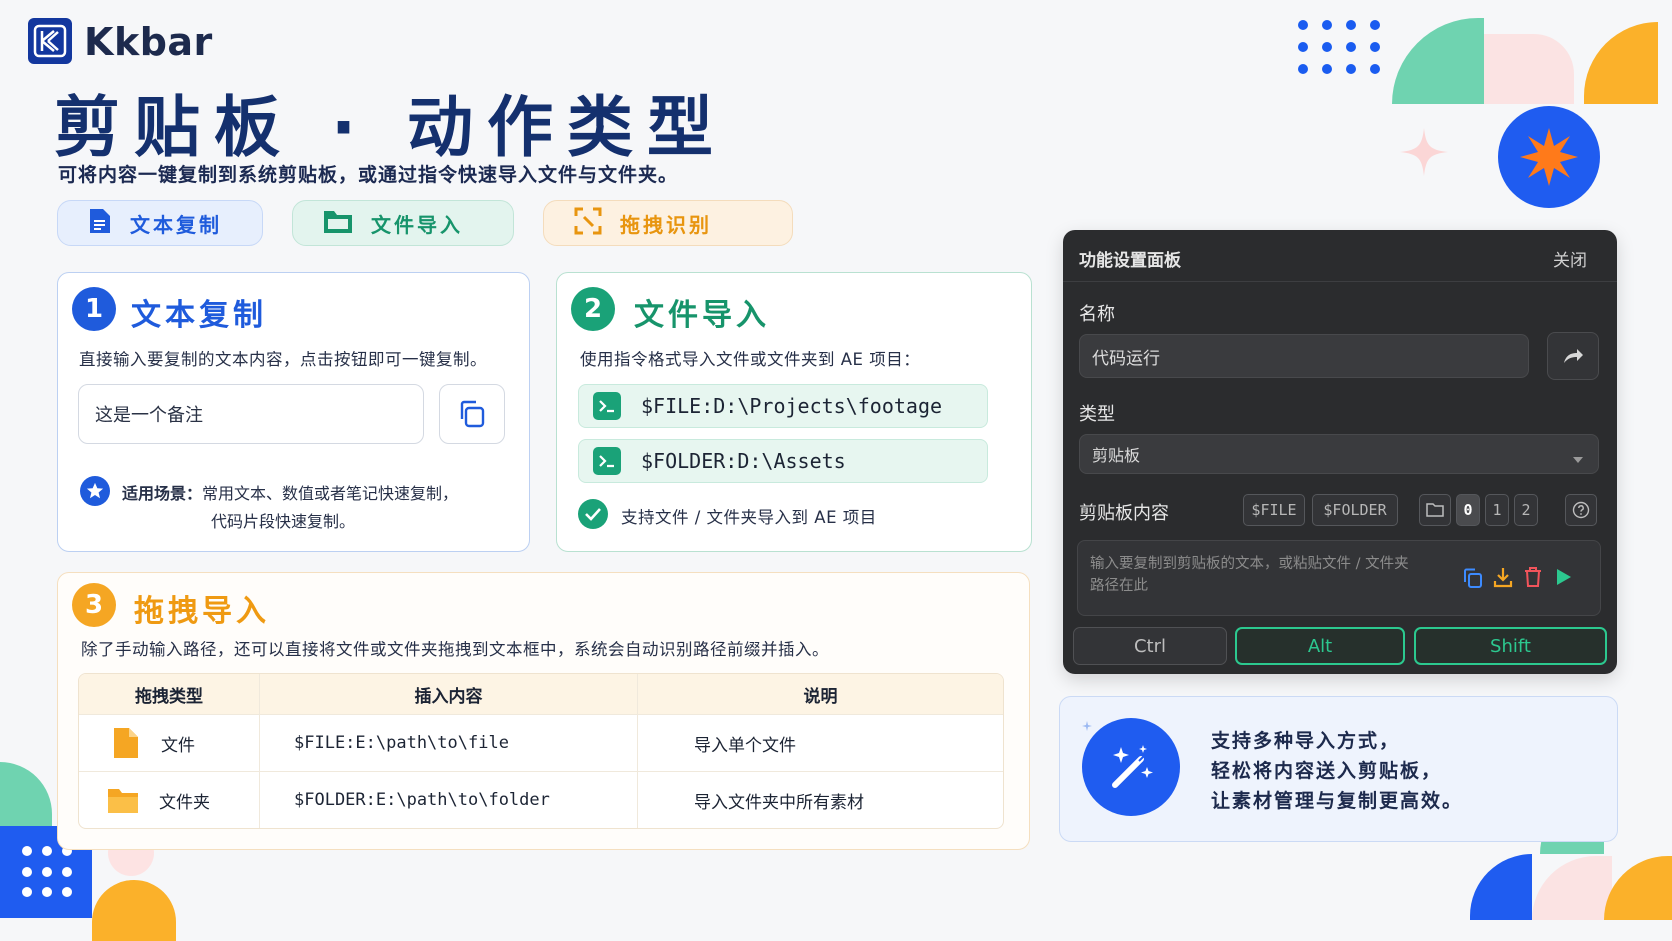  Describe the element at coordinates (391, 127) in the screenshot. I see `page-title: 剪贴板 · 动作类型` at that location.